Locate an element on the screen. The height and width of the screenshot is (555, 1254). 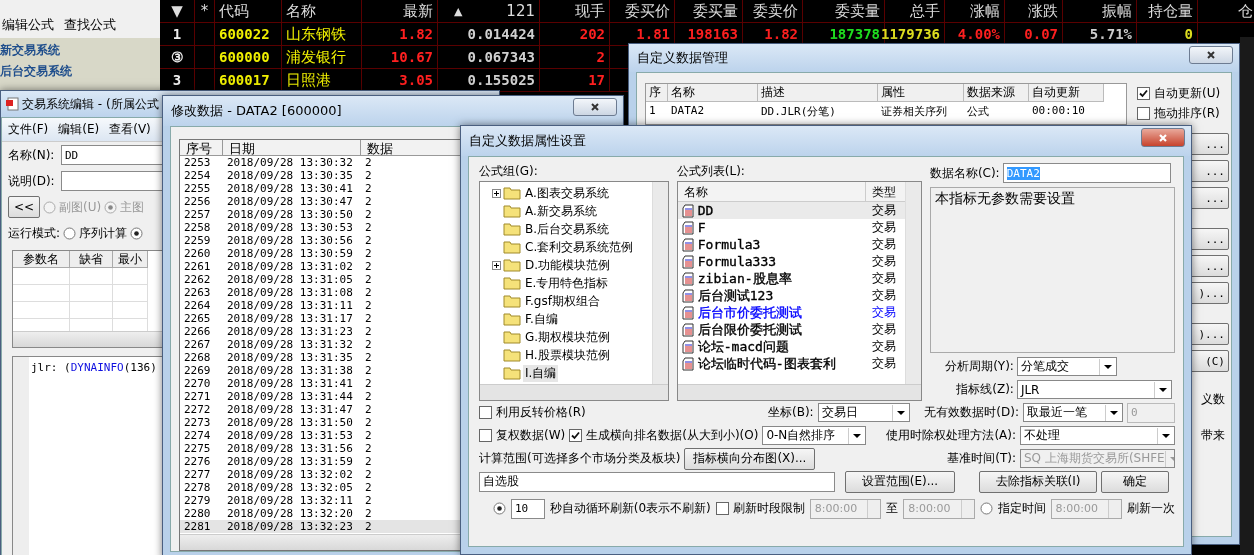
table-cell-text: 2257 is located at coordinates (197, 214).